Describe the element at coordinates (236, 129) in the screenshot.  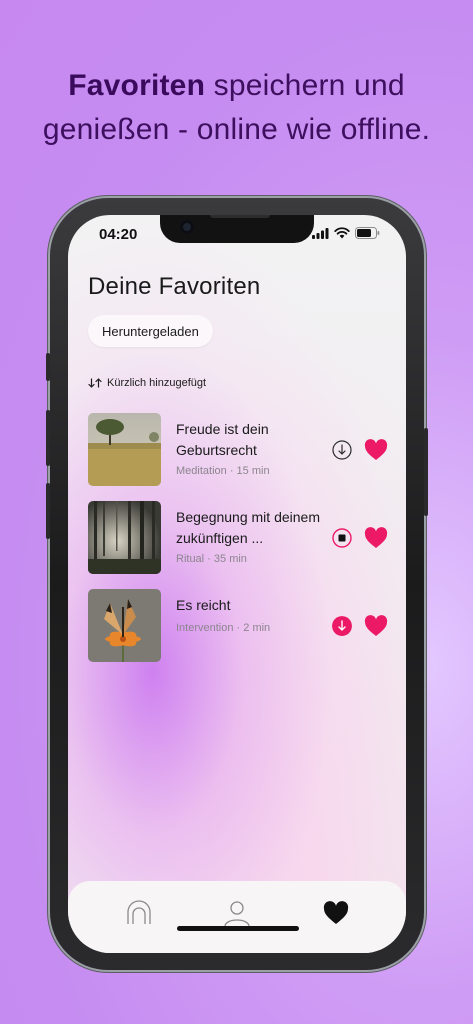
I see `headline-line2: genießen - online wie offline.` at that location.